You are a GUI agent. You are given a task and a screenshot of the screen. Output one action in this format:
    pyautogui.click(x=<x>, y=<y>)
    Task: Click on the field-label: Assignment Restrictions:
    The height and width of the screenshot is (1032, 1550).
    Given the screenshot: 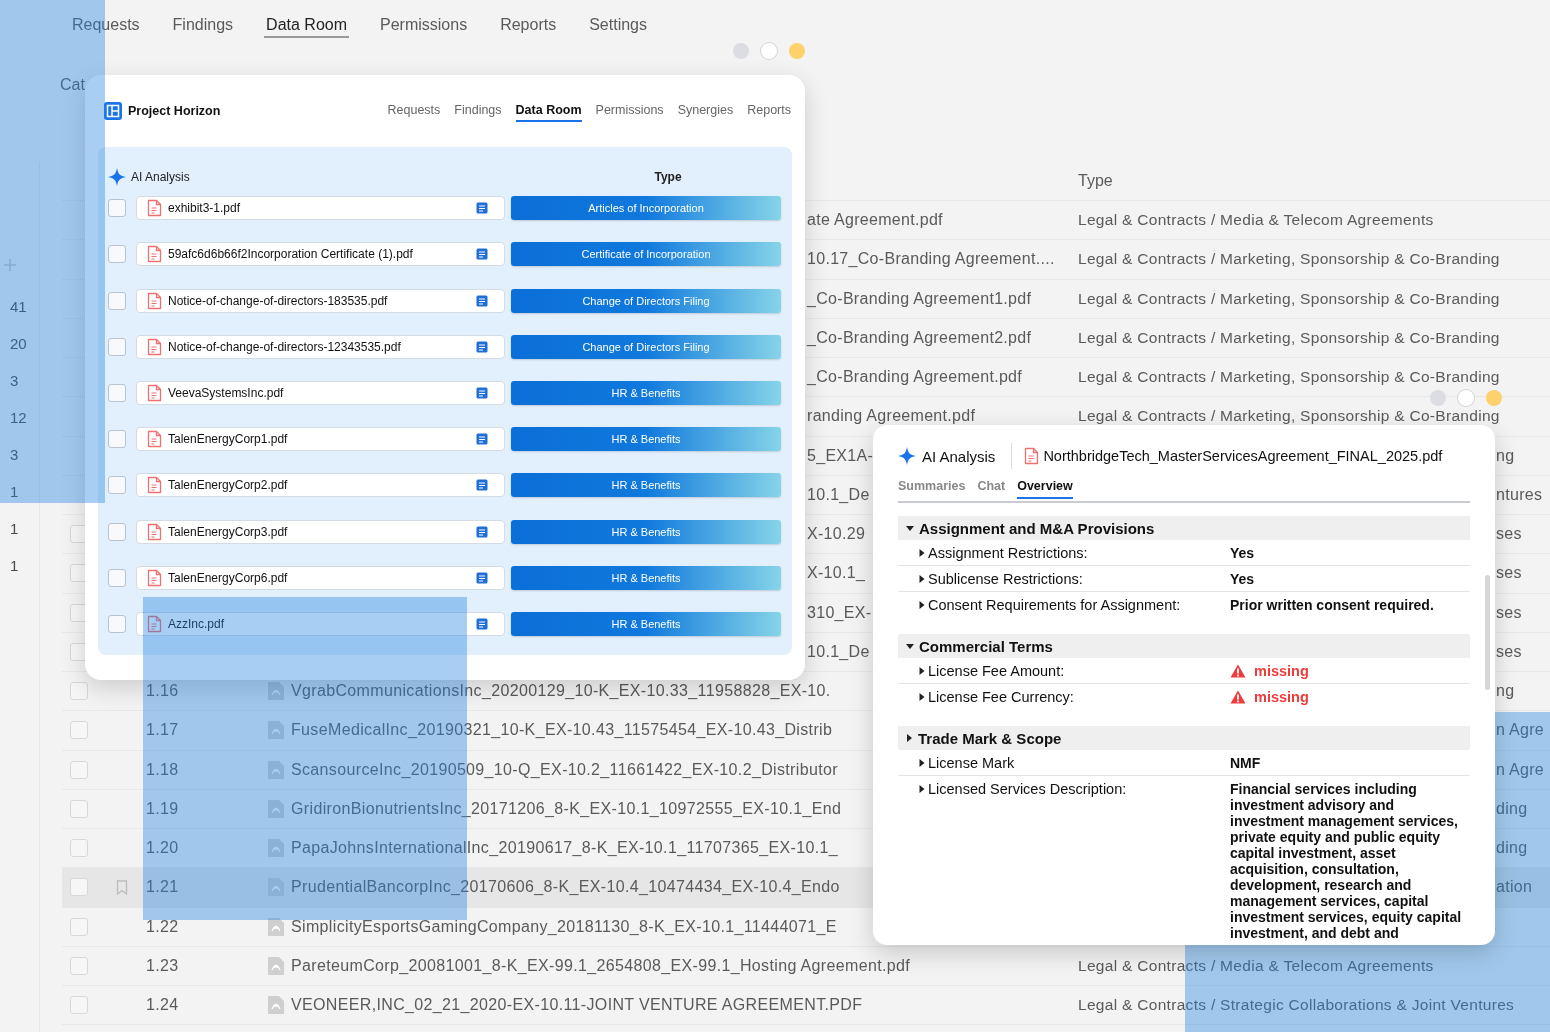 What is the action you would take?
    pyautogui.click(x=1008, y=553)
    